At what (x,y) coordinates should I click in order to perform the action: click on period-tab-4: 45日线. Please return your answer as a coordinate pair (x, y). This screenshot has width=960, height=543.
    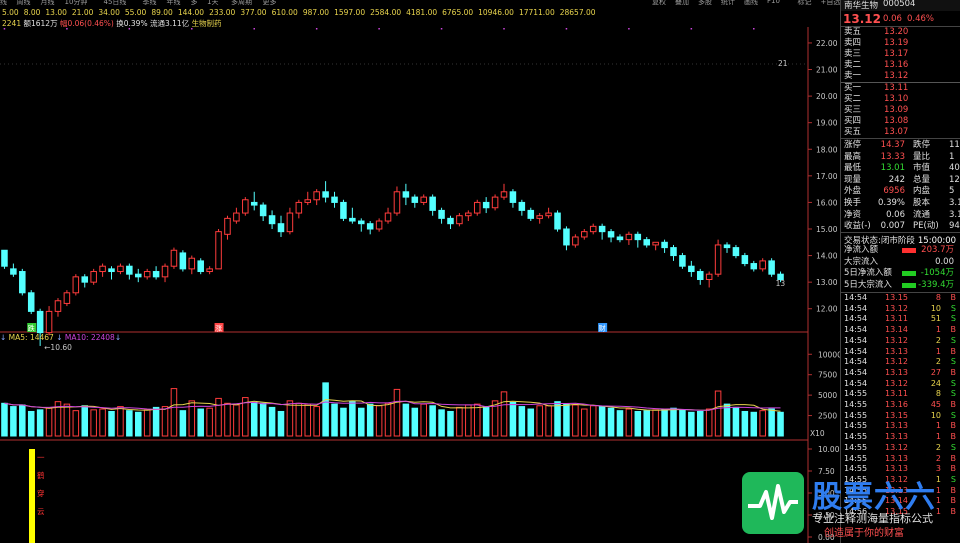
    Looking at the image, I should click on (115, 3).